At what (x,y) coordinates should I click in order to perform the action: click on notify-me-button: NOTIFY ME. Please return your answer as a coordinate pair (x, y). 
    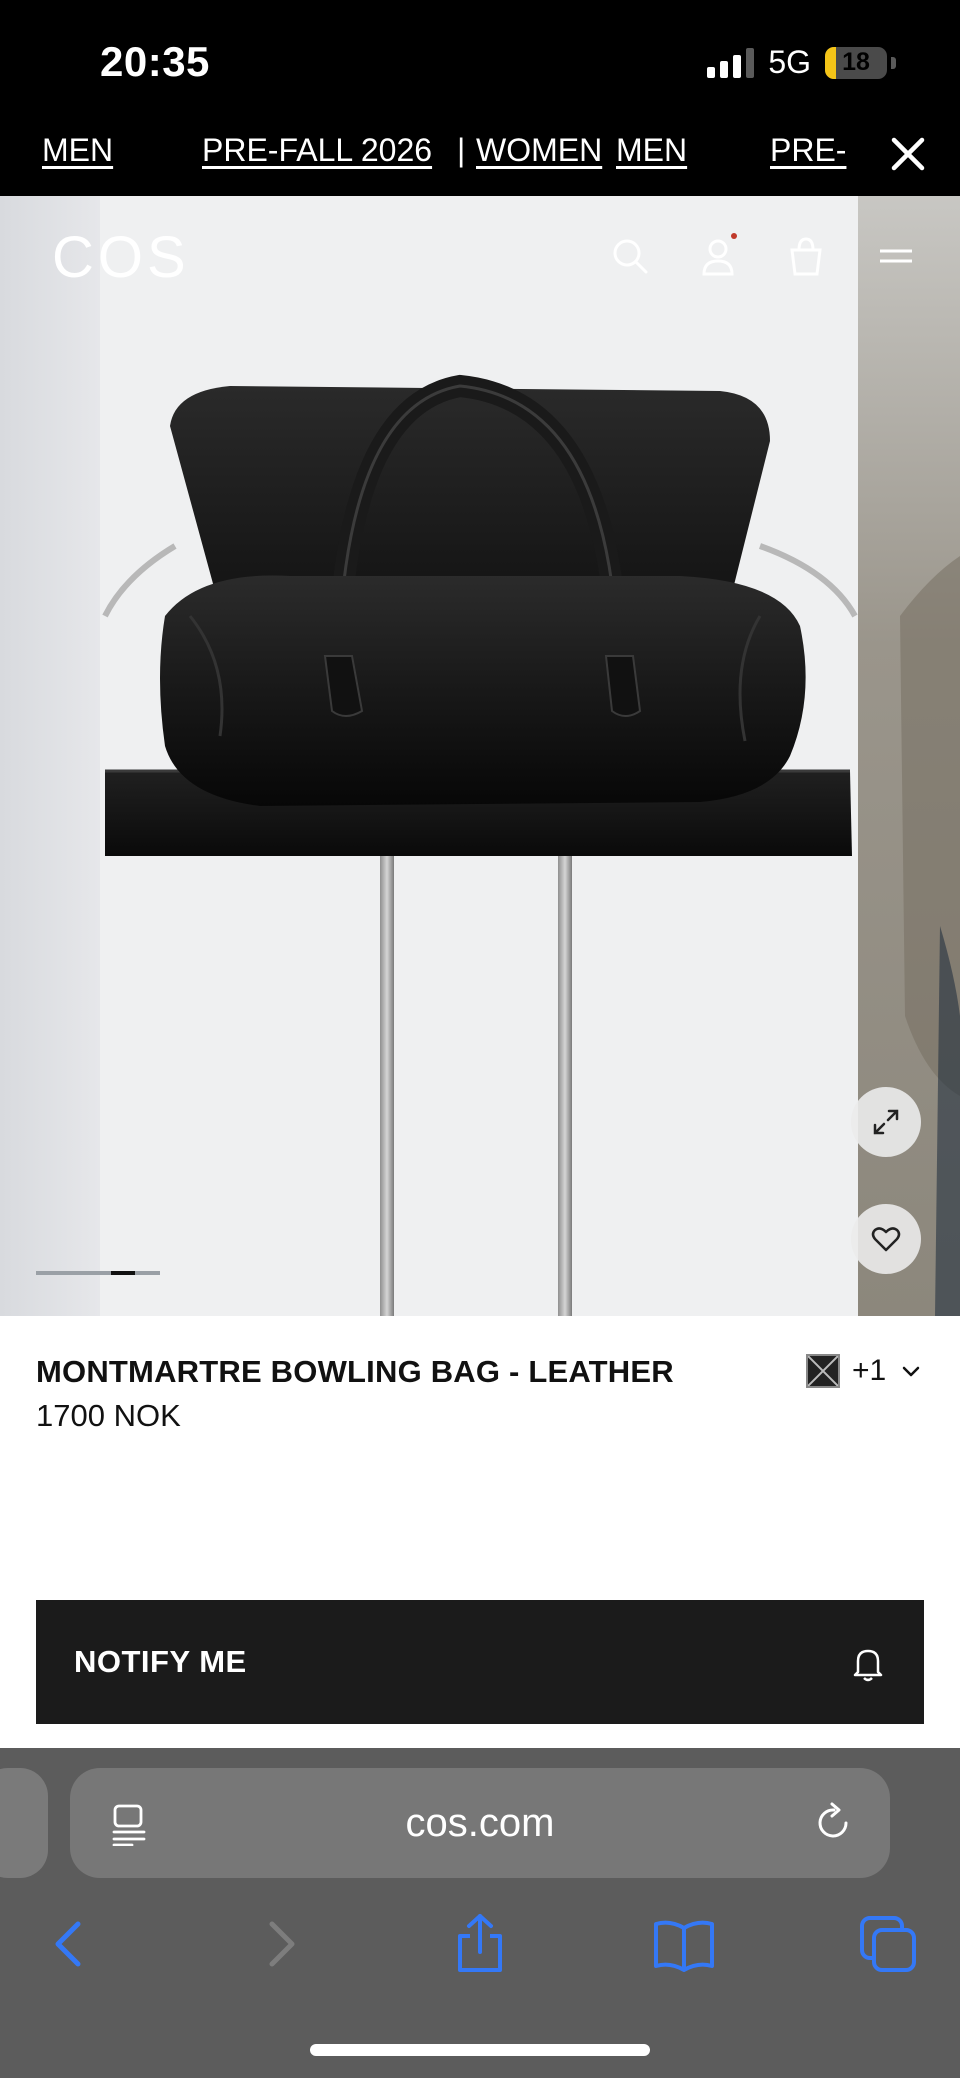
    Looking at the image, I should click on (480, 1662).